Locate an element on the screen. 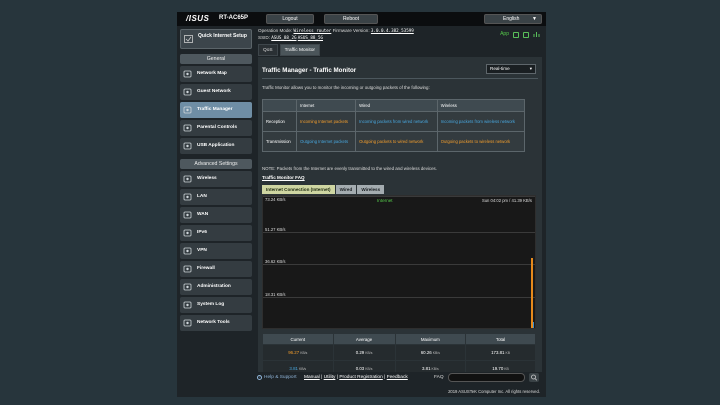 The width and height of the screenshot is (720, 405). sidebar-item-ipv6: IPv6 is located at coordinates (216, 233).